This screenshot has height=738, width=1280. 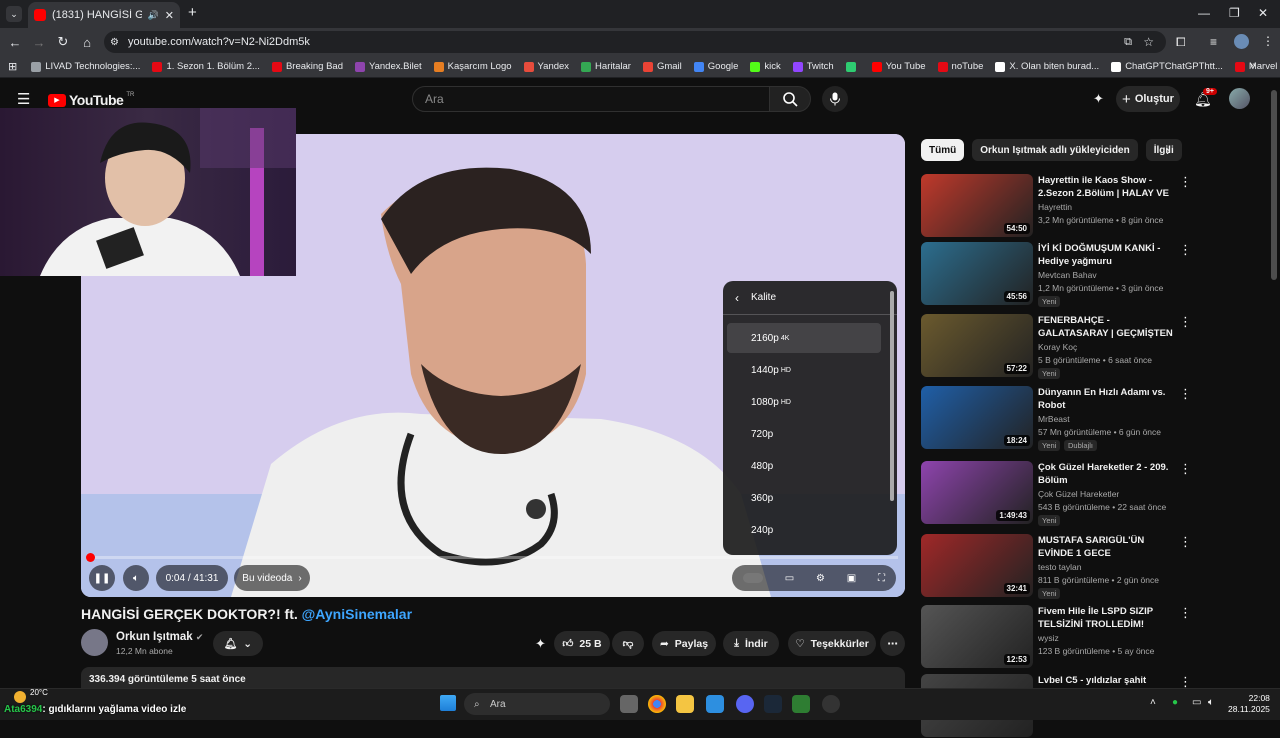 I want to click on video-thumbnail: 57:22, so click(x=977, y=345).